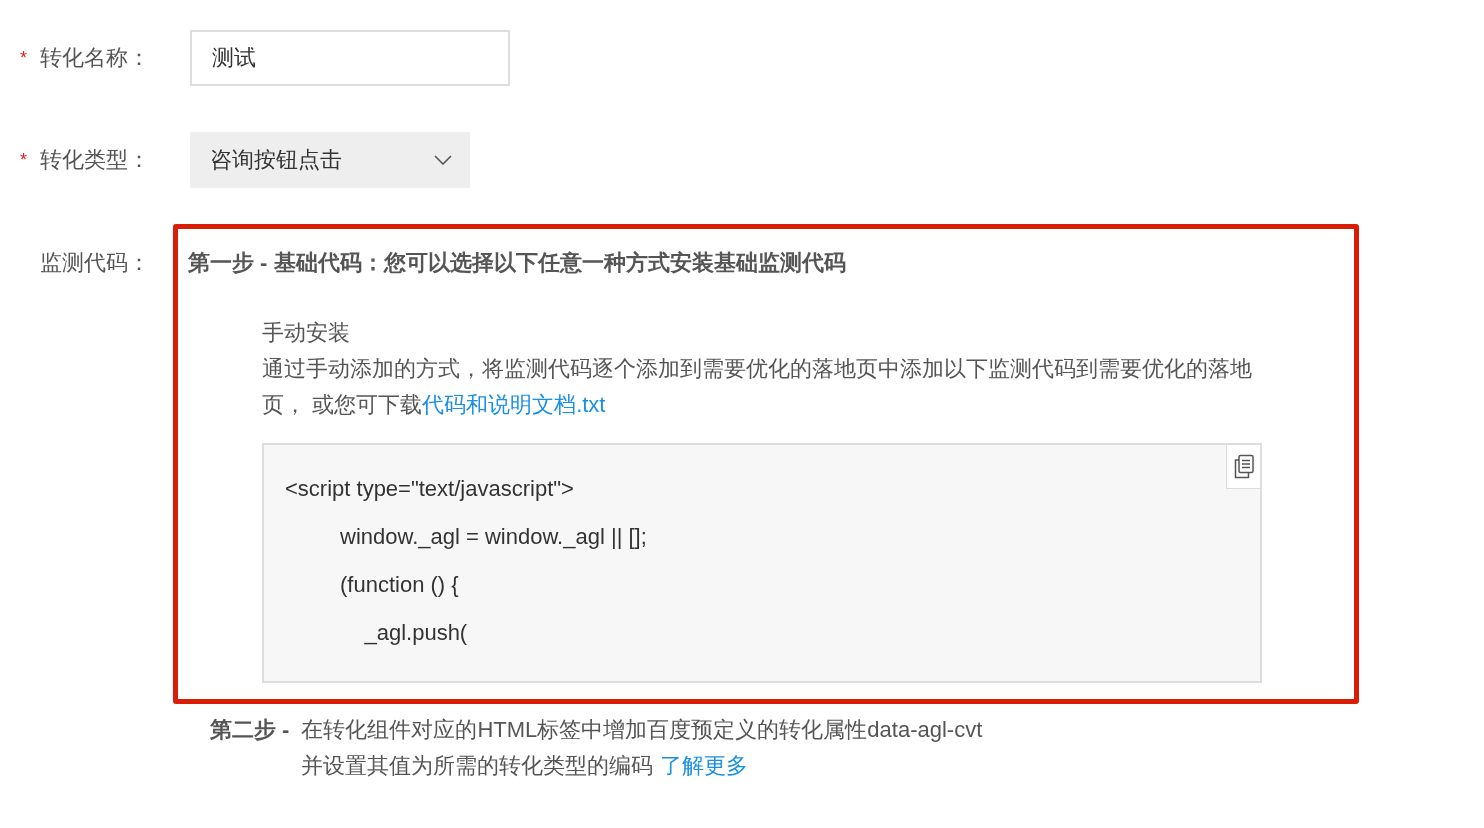 The width and height of the screenshot is (1484, 828). I want to click on code-line: (function () {, so click(399, 585).